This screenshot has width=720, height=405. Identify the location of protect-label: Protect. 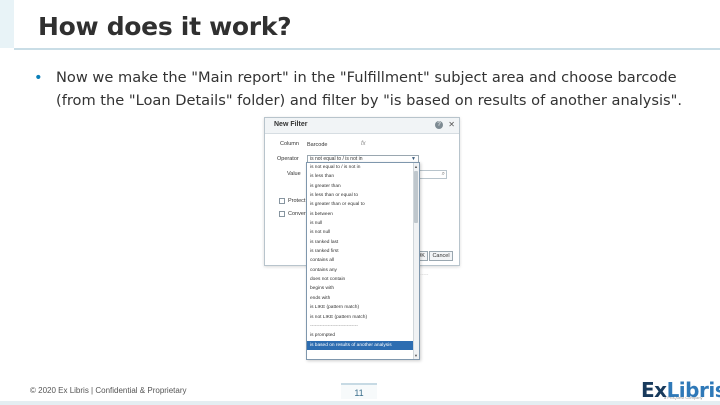
(297, 201).